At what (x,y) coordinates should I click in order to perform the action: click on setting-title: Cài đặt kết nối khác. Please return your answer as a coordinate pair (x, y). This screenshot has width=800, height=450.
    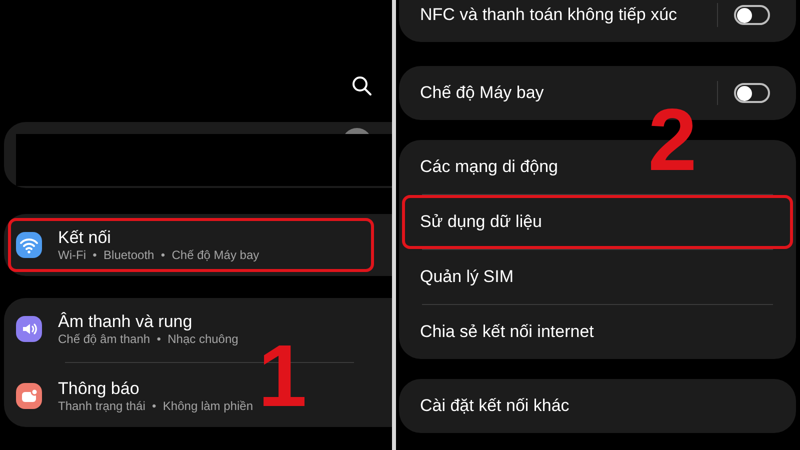
    Looking at the image, I should click on (495, 406).